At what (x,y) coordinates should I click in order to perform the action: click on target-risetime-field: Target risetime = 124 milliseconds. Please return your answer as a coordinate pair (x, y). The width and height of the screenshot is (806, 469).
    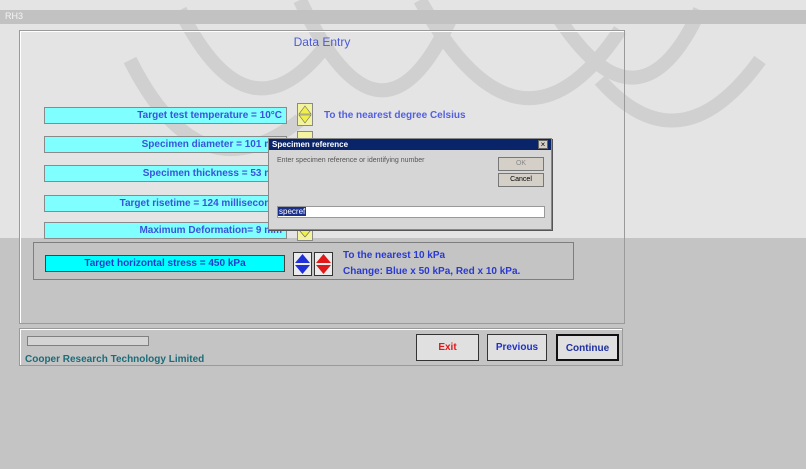
    Looking at the image, I should click on (165, 203).